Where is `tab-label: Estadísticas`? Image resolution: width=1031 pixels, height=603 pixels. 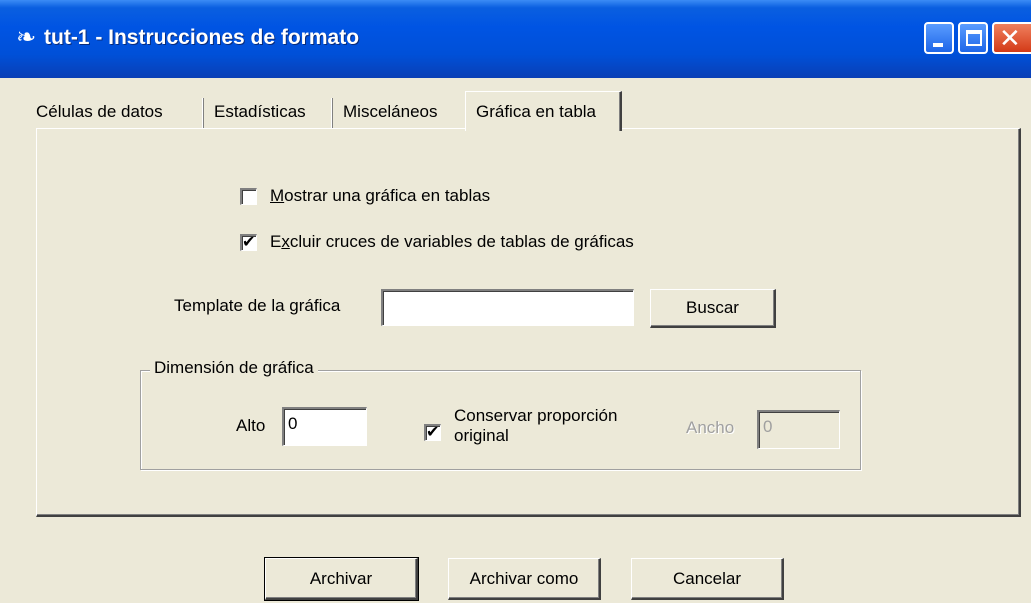 tab-label: Estadísticas is located at coordinates (260, 111).